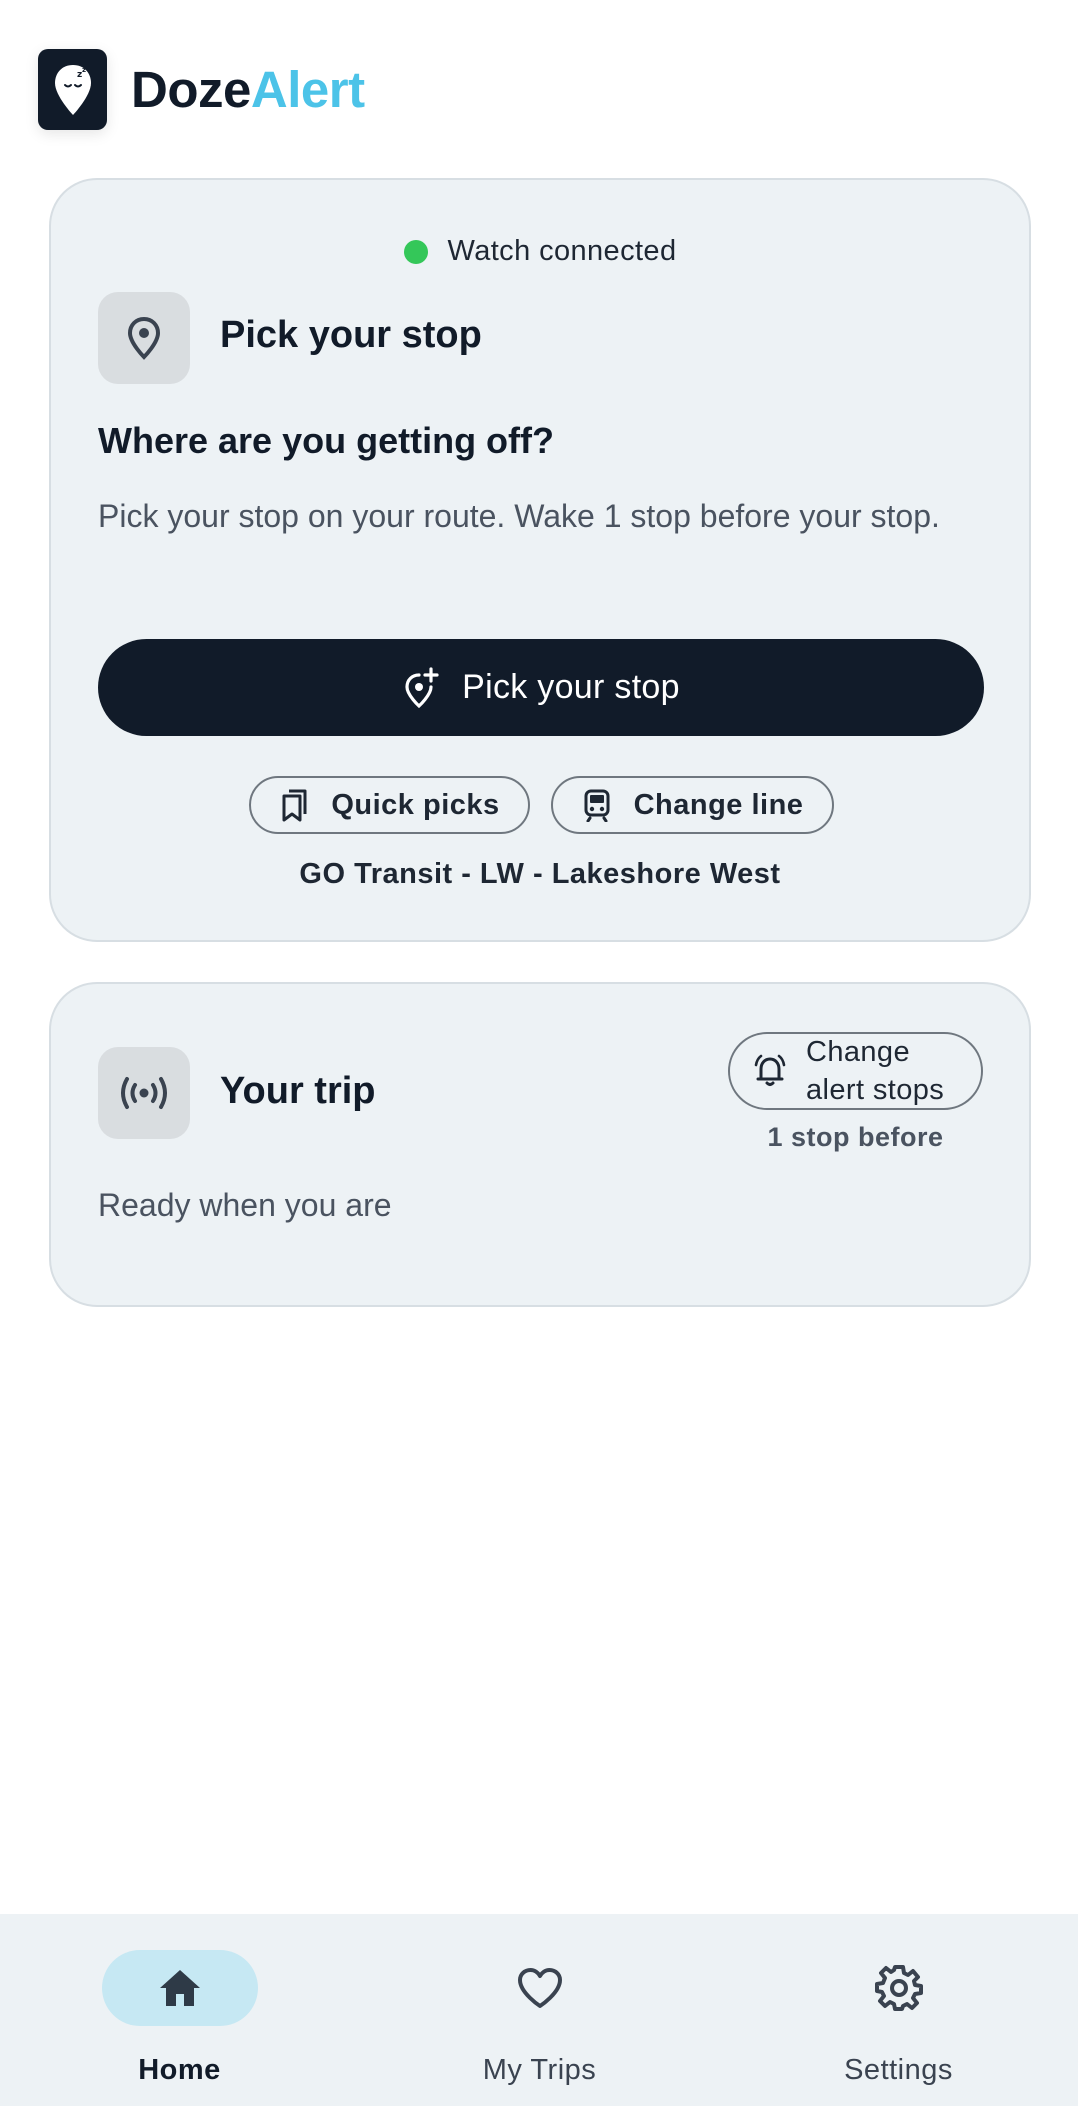 Image resolution: width=1078 pixels, height=2106 pixels. Describe the element at coordinates (770, 1071) in the screenshot. I see `bell-icon` at that location.